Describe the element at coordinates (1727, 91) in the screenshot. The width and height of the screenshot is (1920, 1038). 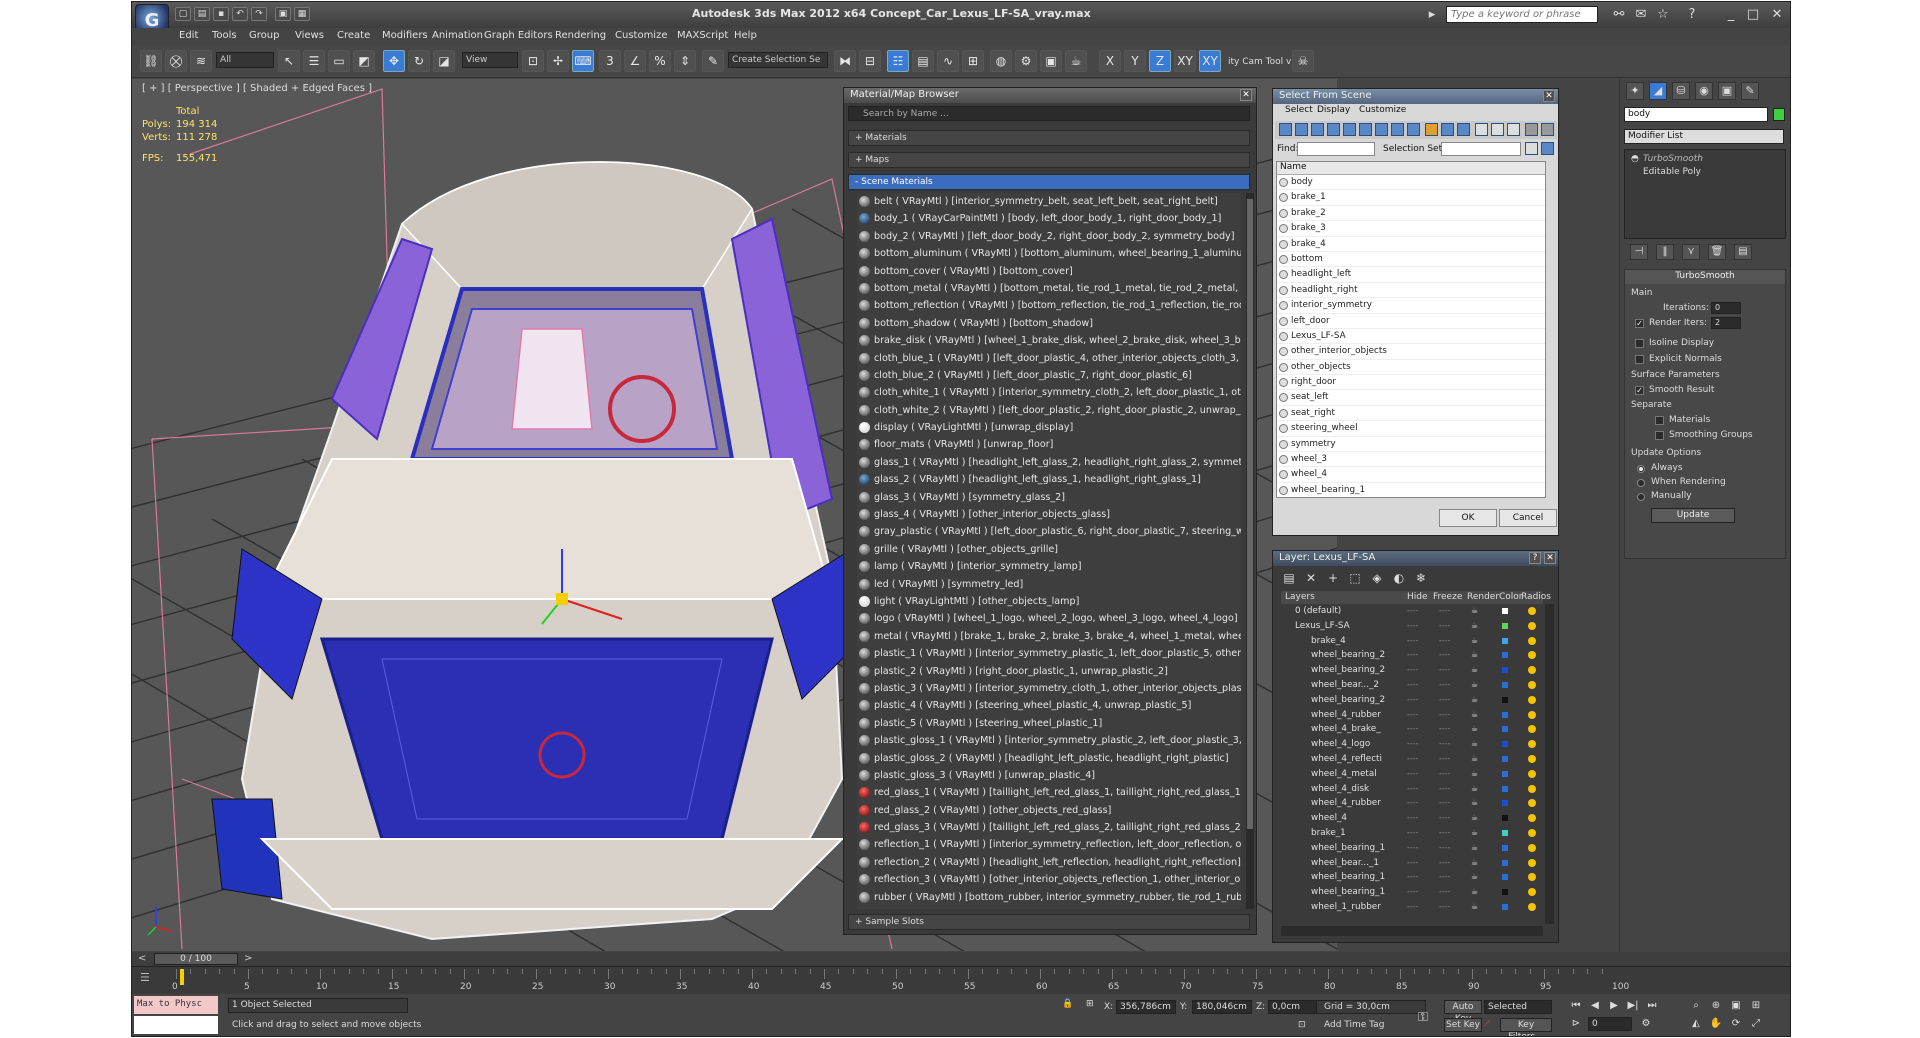
I see `display-tab-icon: ▣` at that location.